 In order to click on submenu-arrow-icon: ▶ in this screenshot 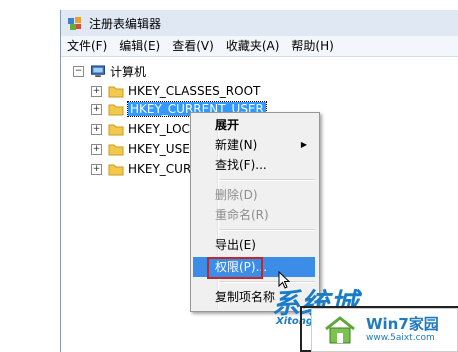, I will do `click(303, 144)`.